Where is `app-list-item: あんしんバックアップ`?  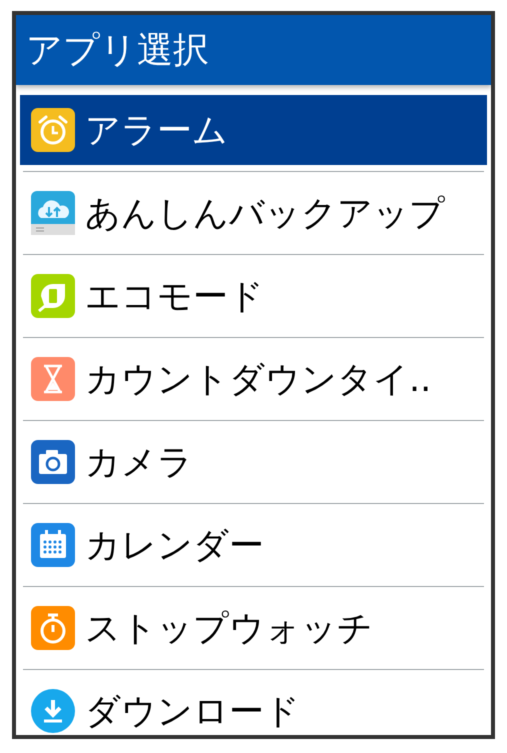
app-list-item: あんしんバックアップ is located at coordinates (253, 213).